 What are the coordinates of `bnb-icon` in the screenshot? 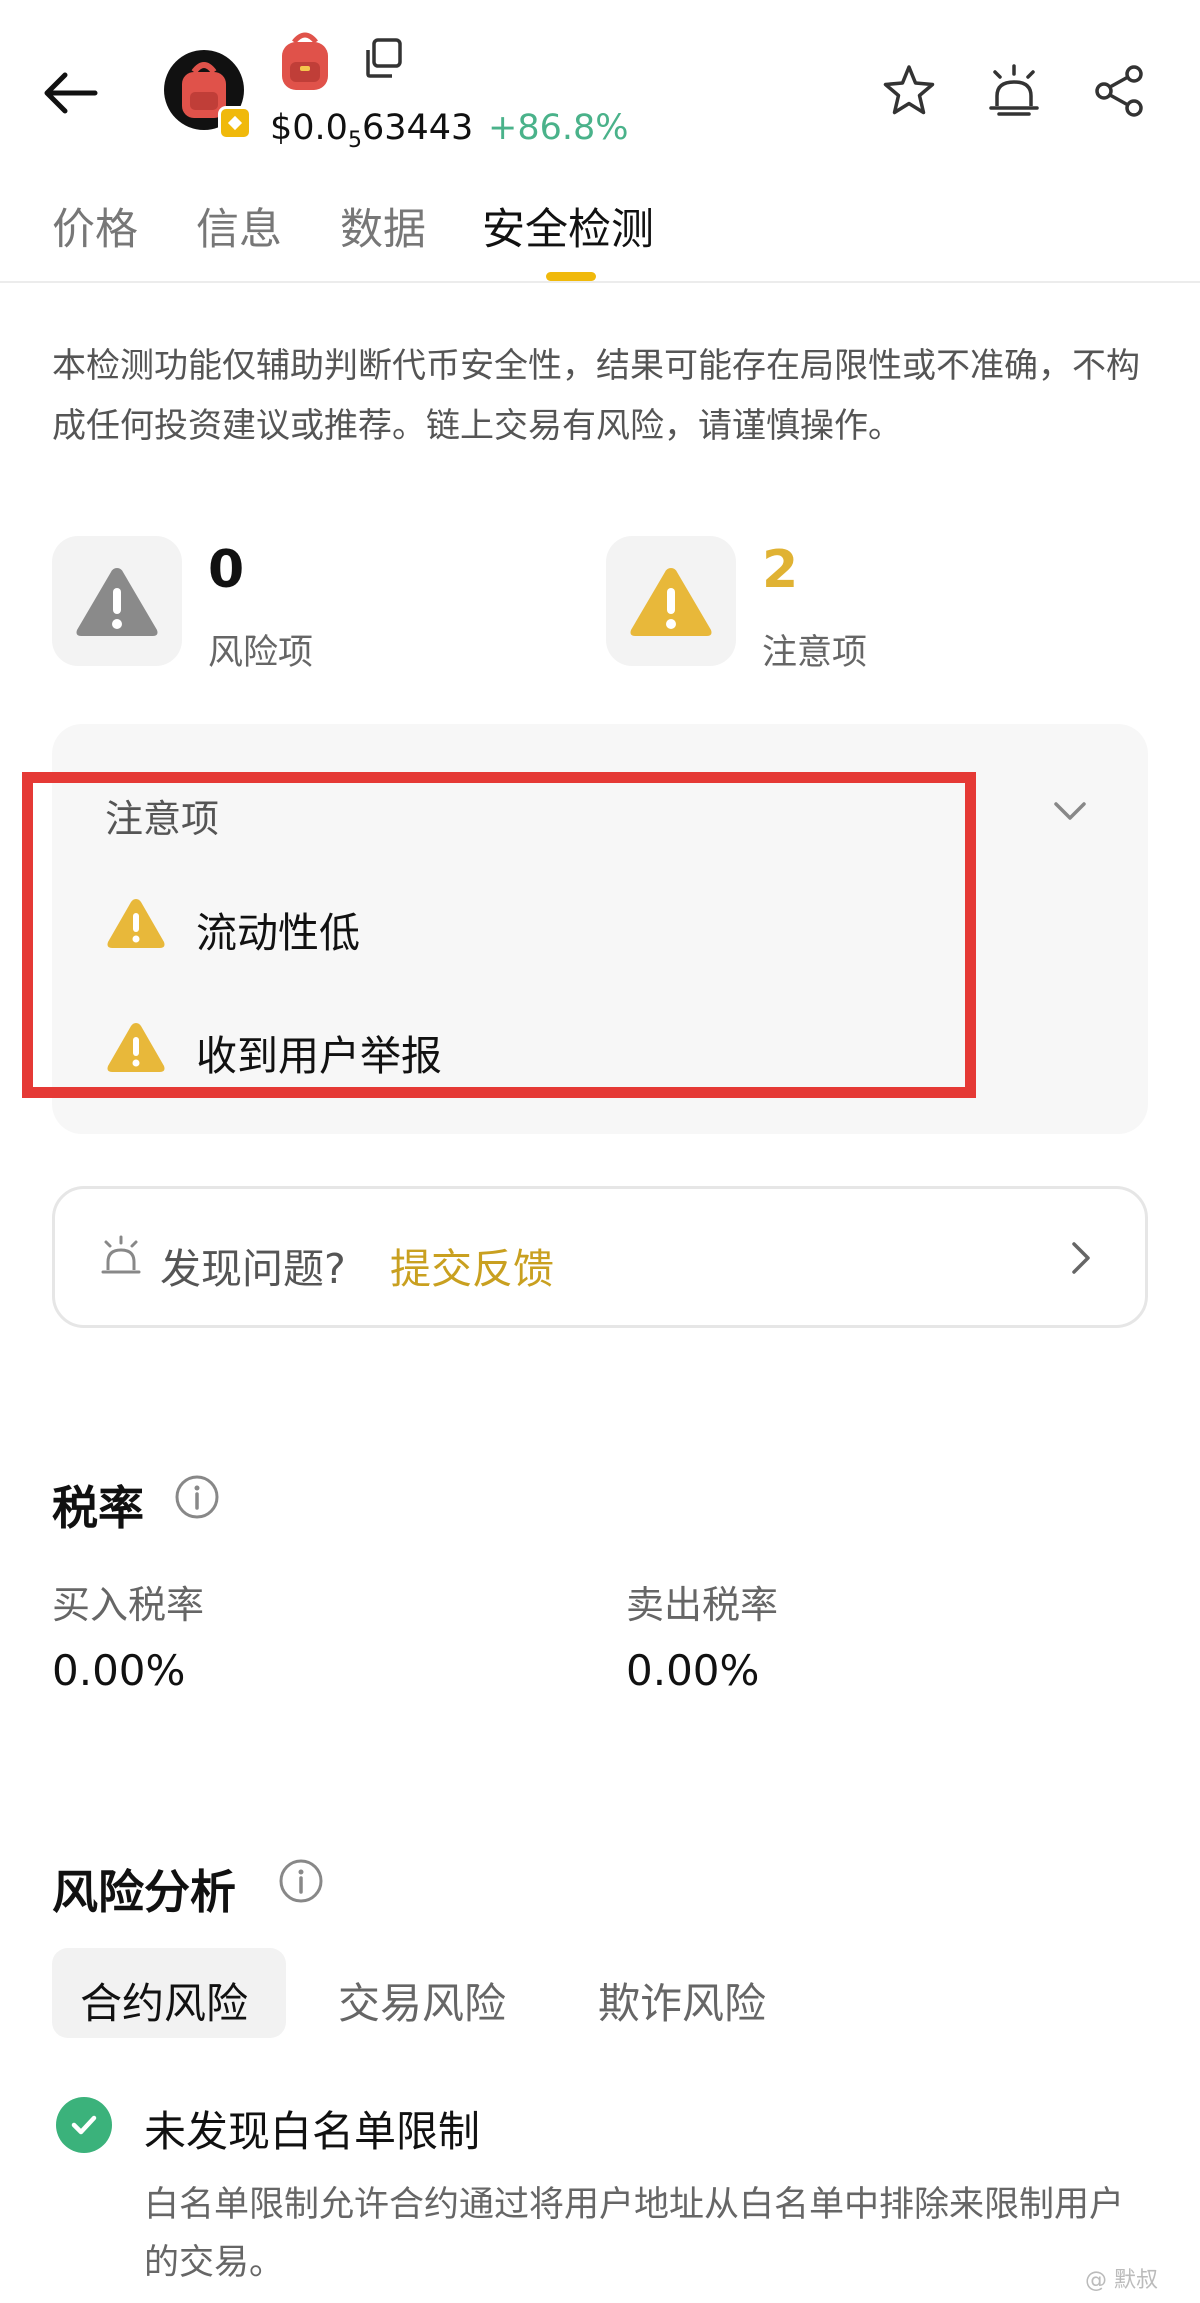 It's located at (235, 123).